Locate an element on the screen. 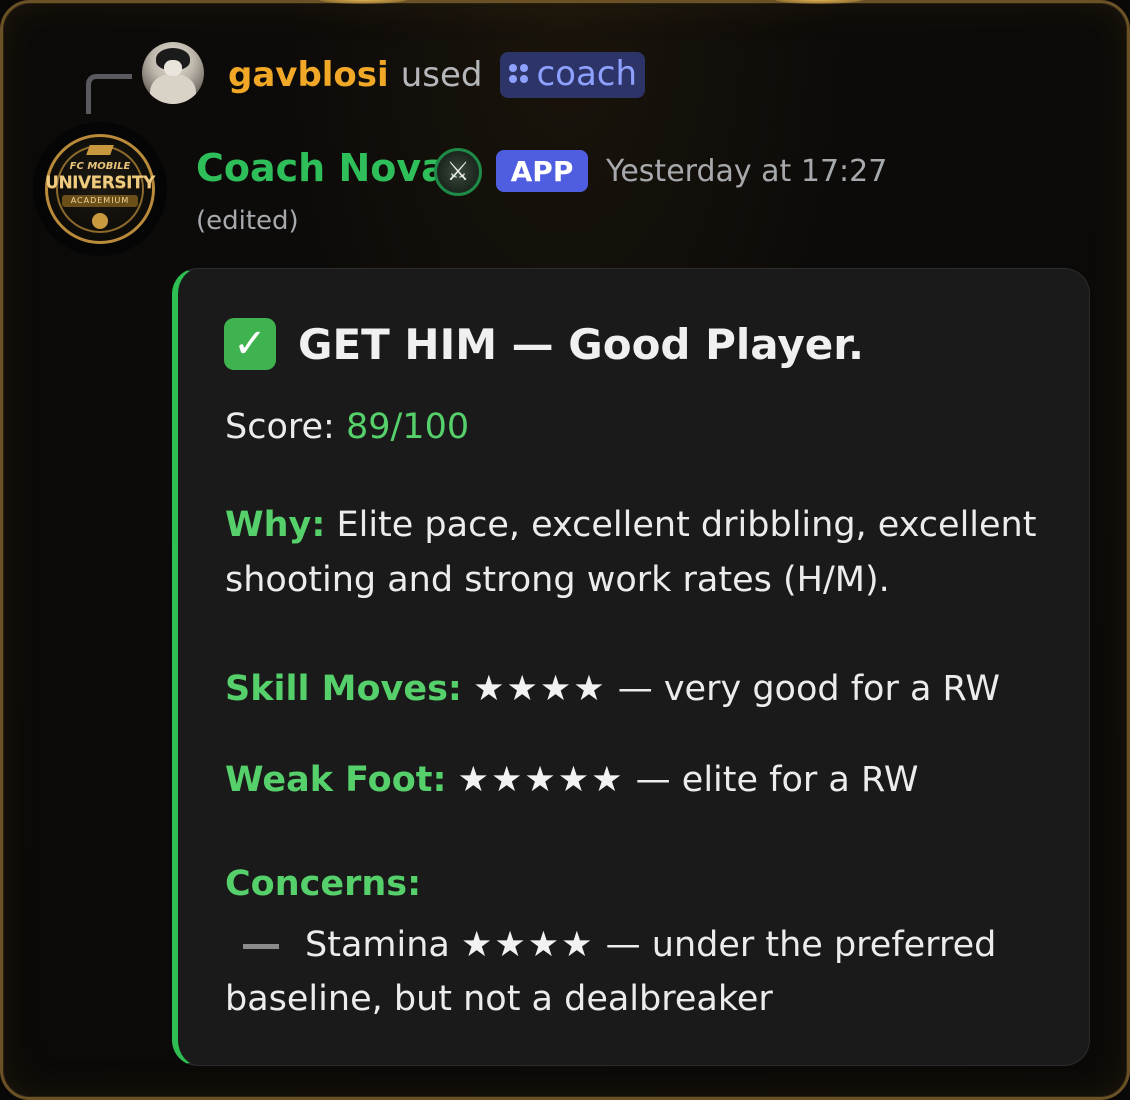  reply-line: gavblosi used coach is located at coordinates (437, 75).